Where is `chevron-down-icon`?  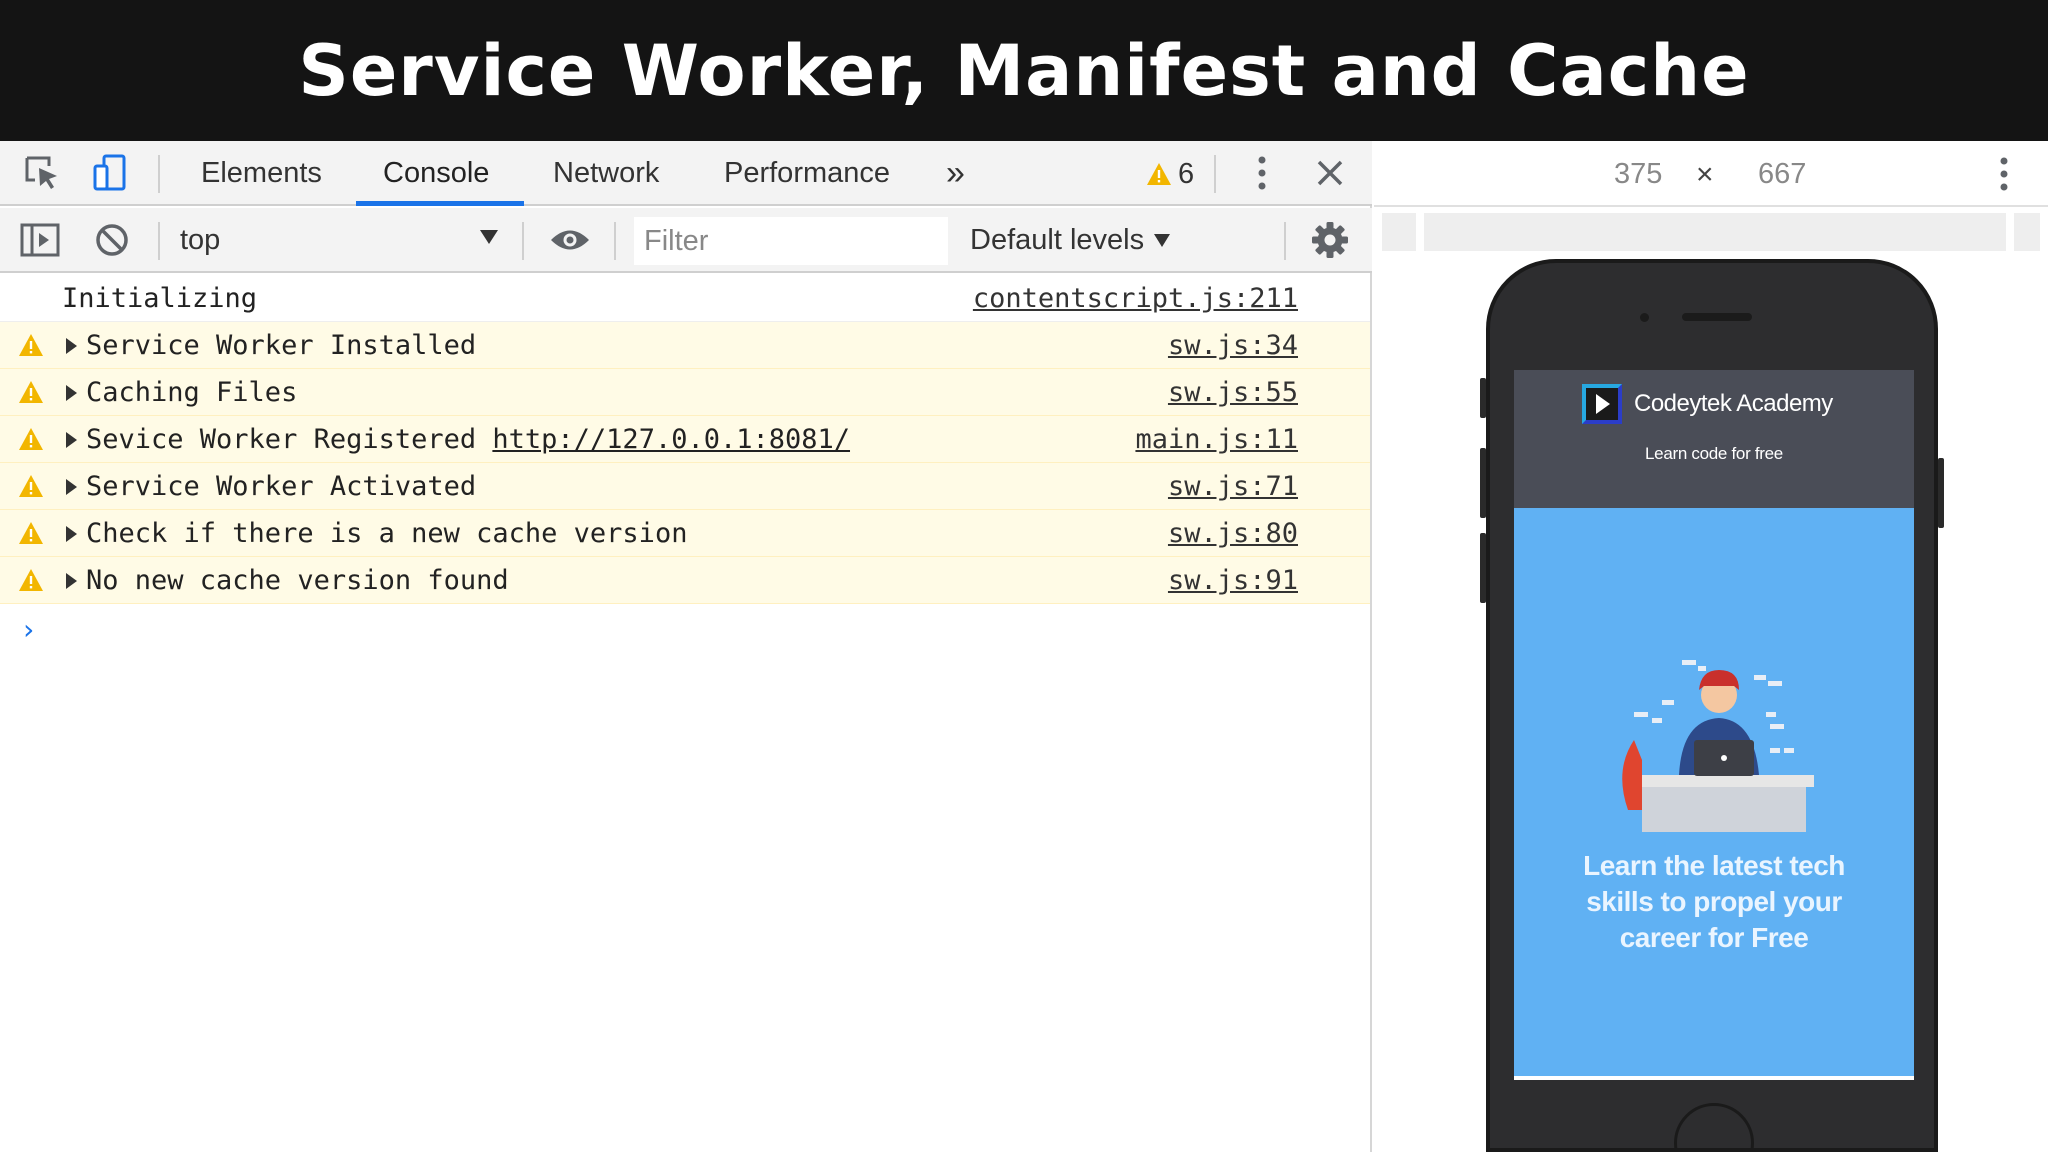 chevron-down-icon is located at coordinates (1162, 240).